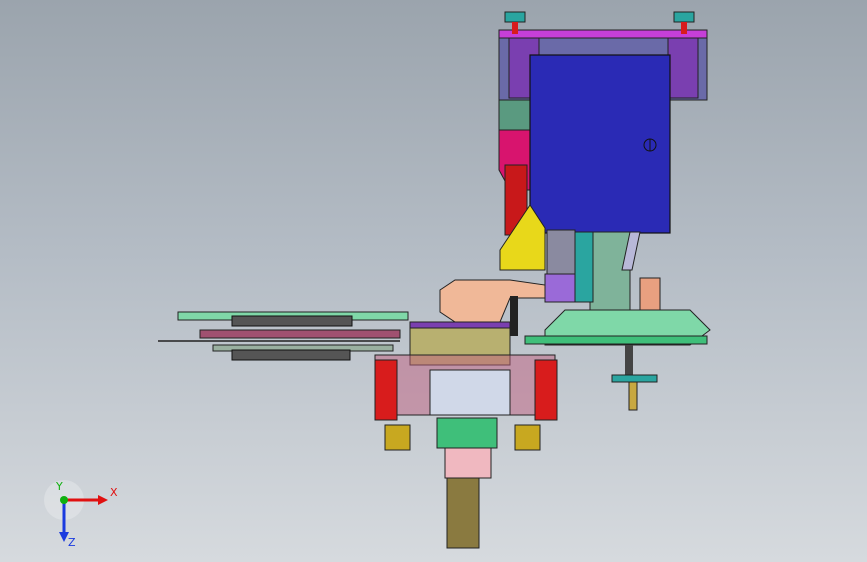 This screenshot has width=867, height=562. I want to click on gripper-left, so click(386, 390).